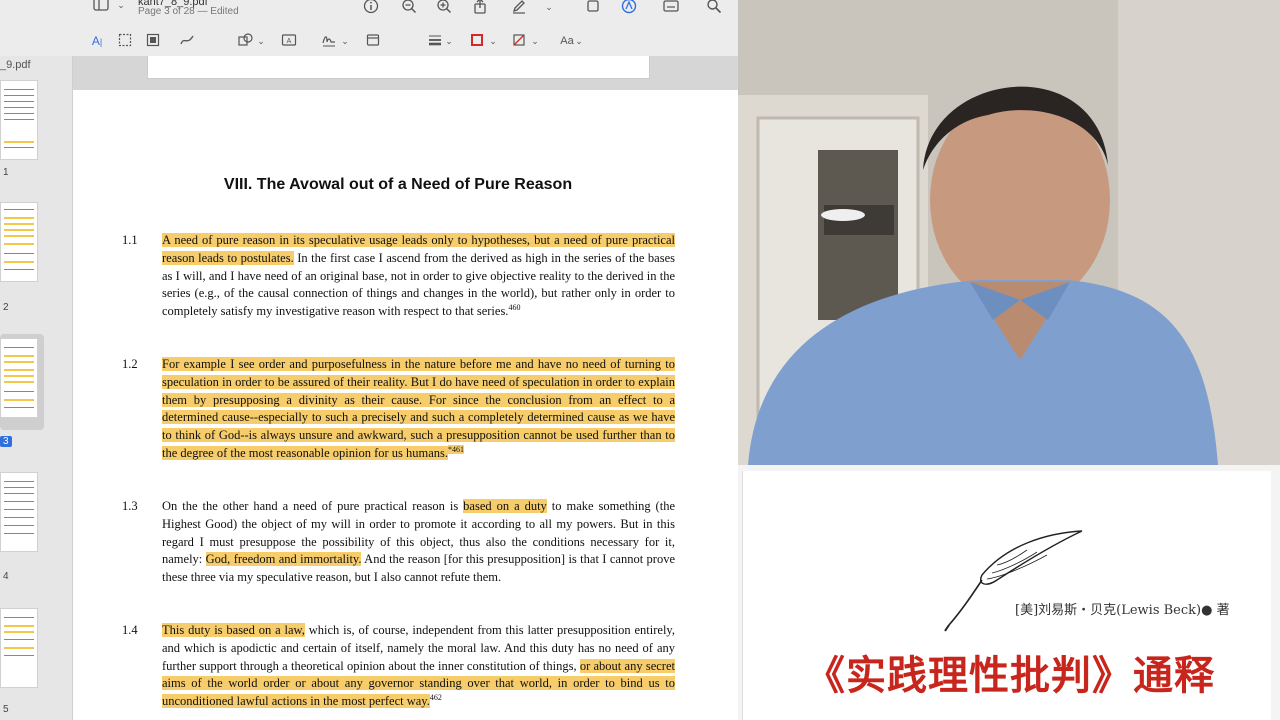 The width and height of the screenshot is (1280, 720). I want to click on sidebar-file-label: _9.pdf, so click(15, 65).